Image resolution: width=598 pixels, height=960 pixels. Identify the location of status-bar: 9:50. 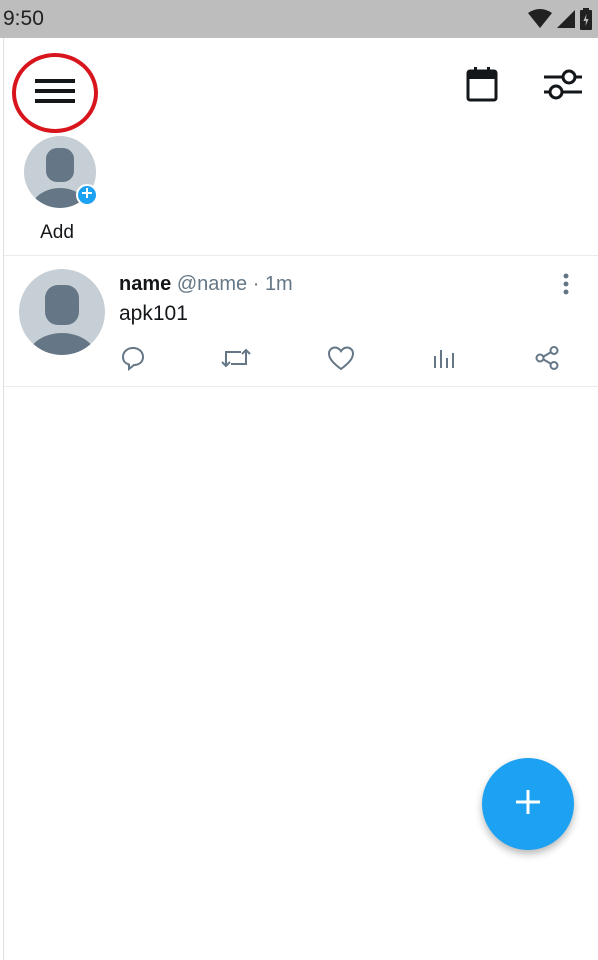
(299, 19).